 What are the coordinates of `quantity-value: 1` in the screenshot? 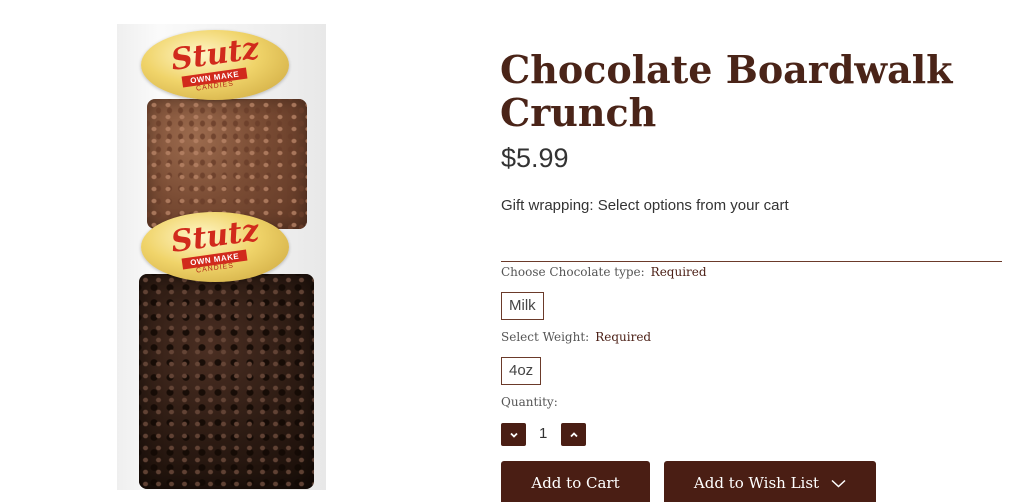 It's located at (543, 433).